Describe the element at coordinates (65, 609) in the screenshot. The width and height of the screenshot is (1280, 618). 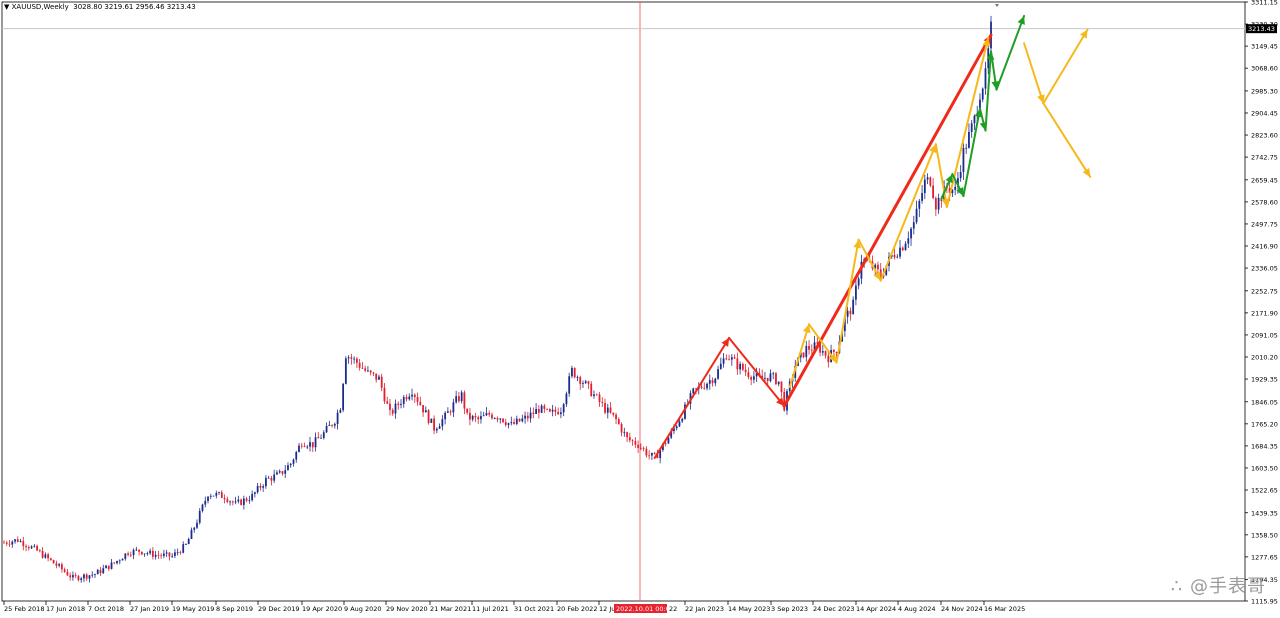
I see `date-tick-label: 17 Jun 2018` at that location.